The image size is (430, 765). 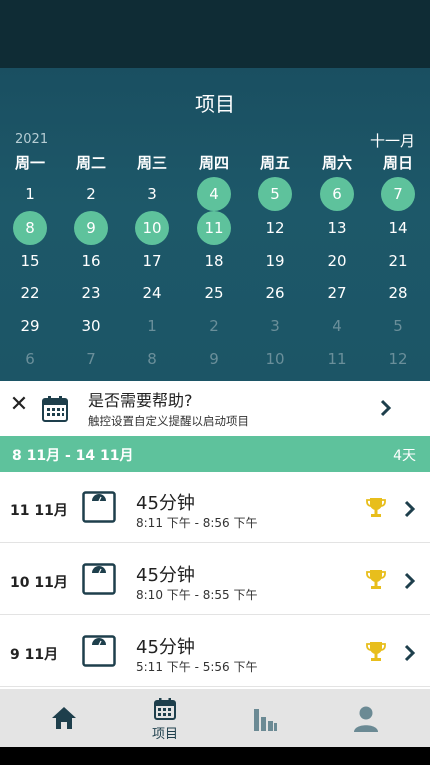 What do you see at coordinates (30, 326) in the screenshot?
I see `calendar-day: 29` at bounding box center [30, 326].